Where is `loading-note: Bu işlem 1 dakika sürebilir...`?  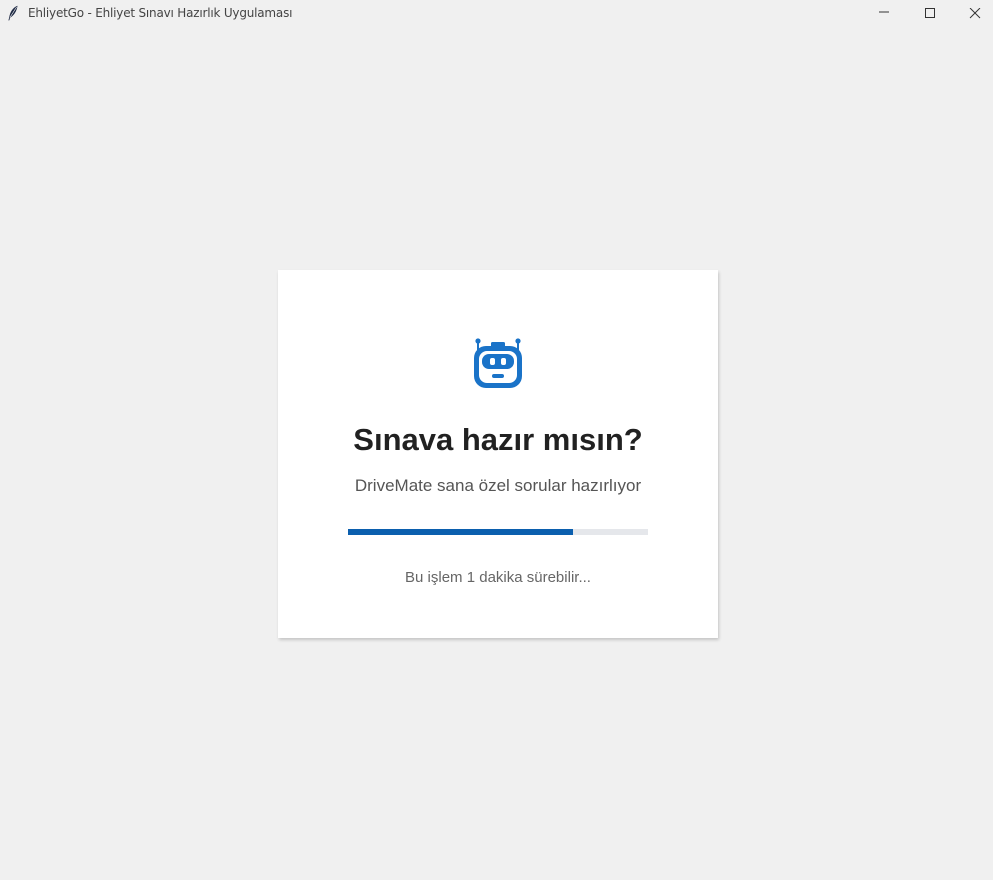
loading-note: Bu işlem 1 dakika sürebilir... is located at coordinates (498, 577).